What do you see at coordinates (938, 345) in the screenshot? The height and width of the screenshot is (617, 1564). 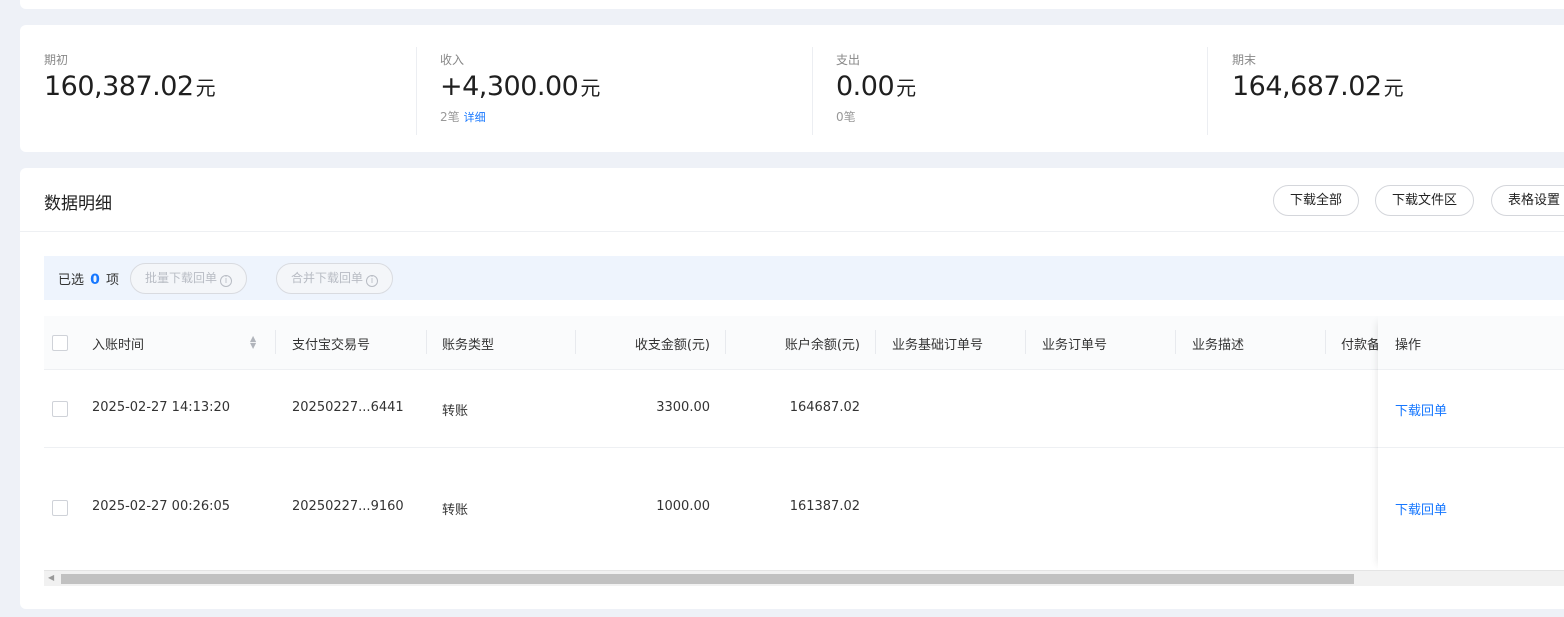 I see `col-header-base-order: 业务基础订单号` at bounding box center [938, 345].